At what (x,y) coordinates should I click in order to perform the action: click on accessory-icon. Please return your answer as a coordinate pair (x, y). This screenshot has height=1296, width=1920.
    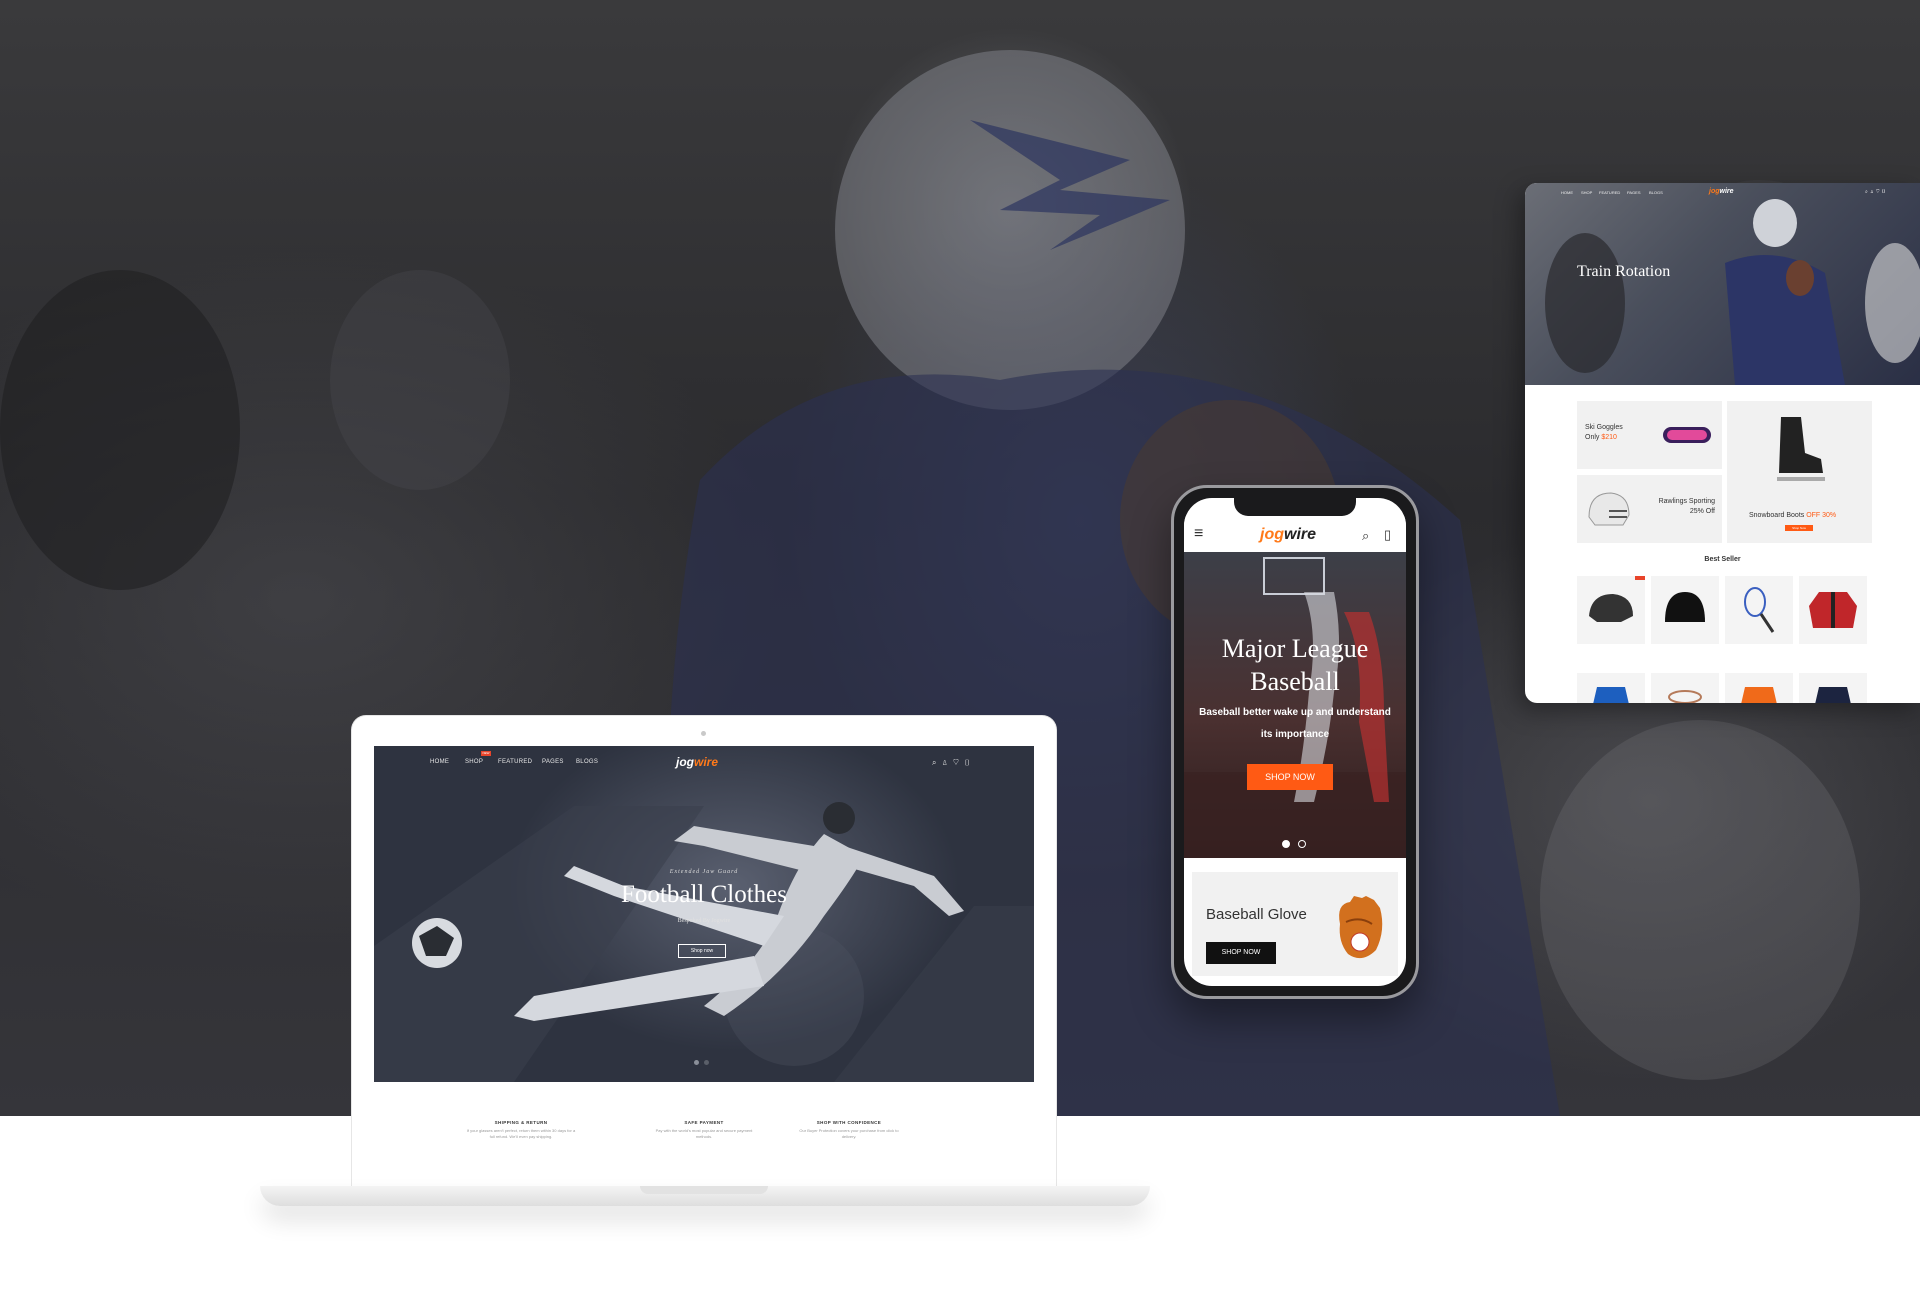
    Looking at the image, I should click on (1685, 696).